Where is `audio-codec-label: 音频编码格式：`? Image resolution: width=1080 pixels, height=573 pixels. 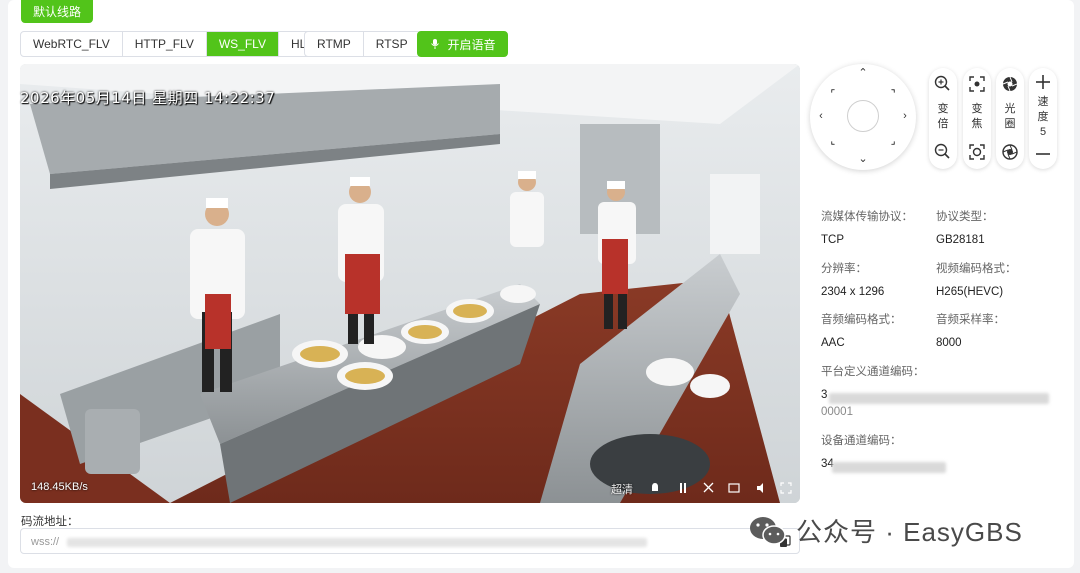
audio-codec-label: 音频编码格式： is located at coordinates (861, 320).